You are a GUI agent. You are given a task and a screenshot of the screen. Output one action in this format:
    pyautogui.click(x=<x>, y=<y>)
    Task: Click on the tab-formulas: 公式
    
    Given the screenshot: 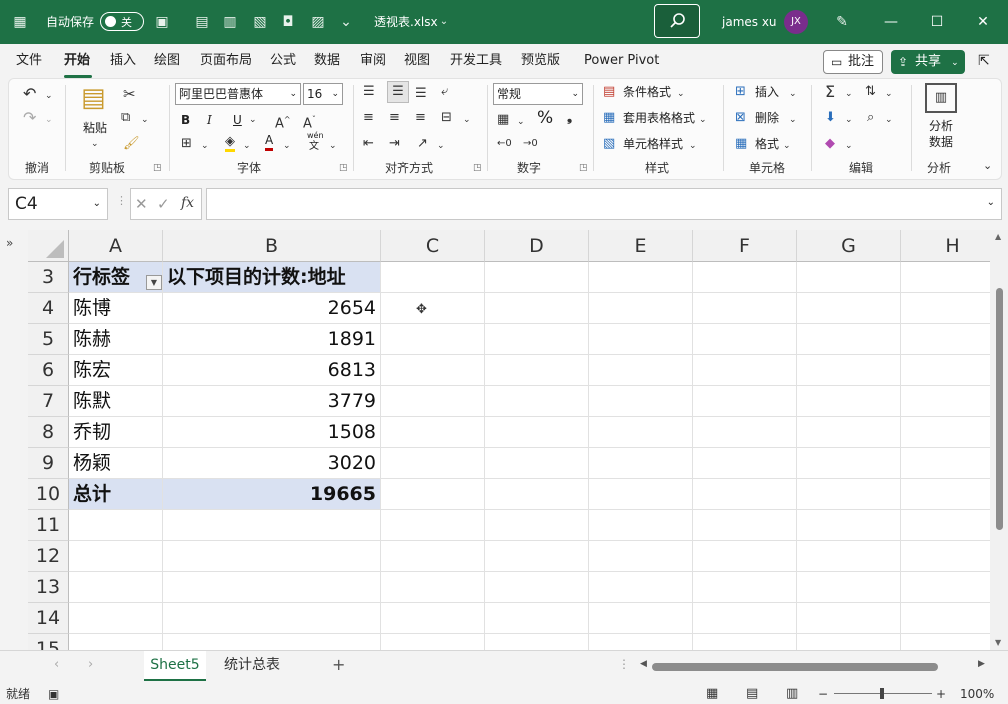 What is the action you would take?
    pyautogui.click(x=283, y=61)
    